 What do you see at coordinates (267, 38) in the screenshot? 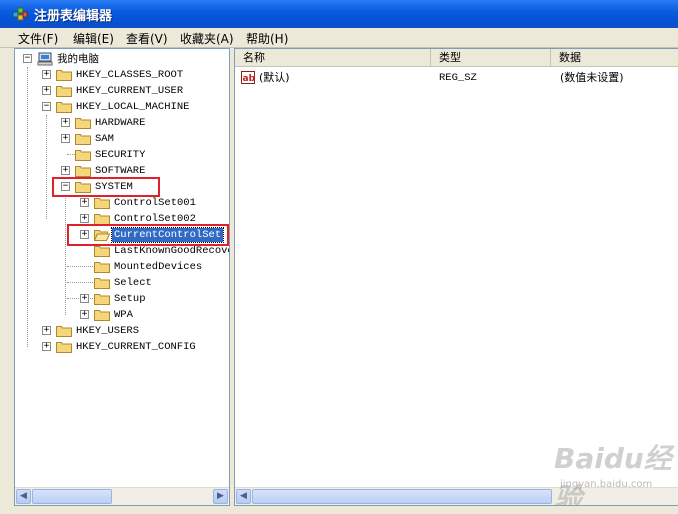
I see `menu-help: 帮助(H)` at bounding box center [267, 38].